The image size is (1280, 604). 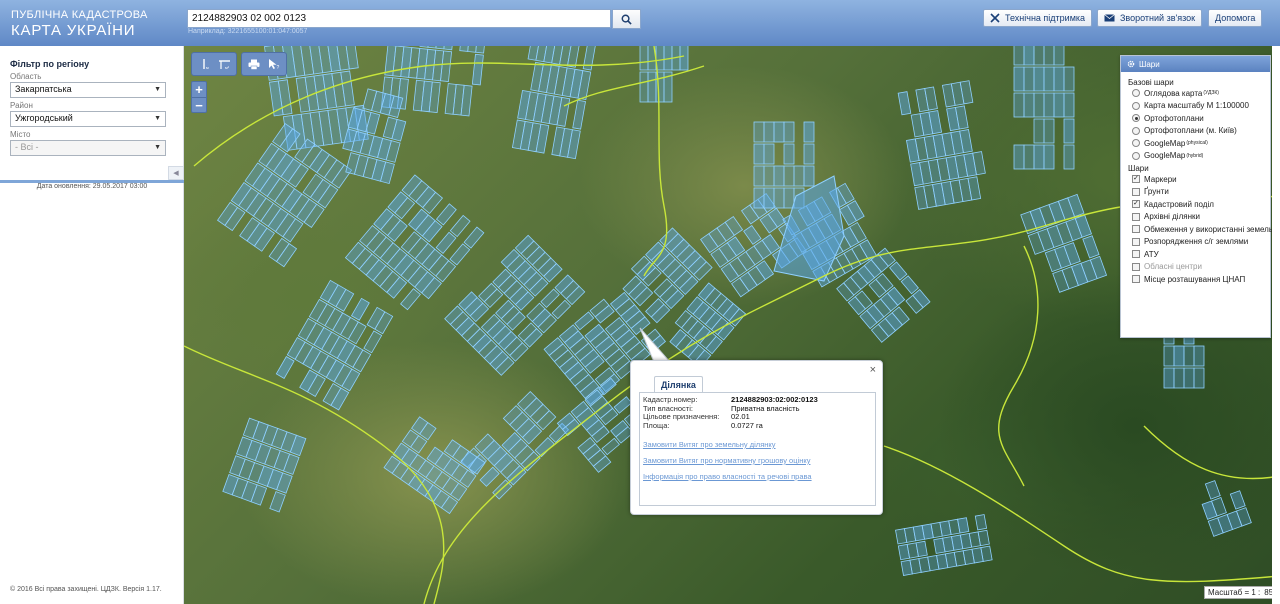 What do you see at coordinates (1109, 18) in the screenshot?
I see `envelope-icon` at bounding box center [1109, 18].